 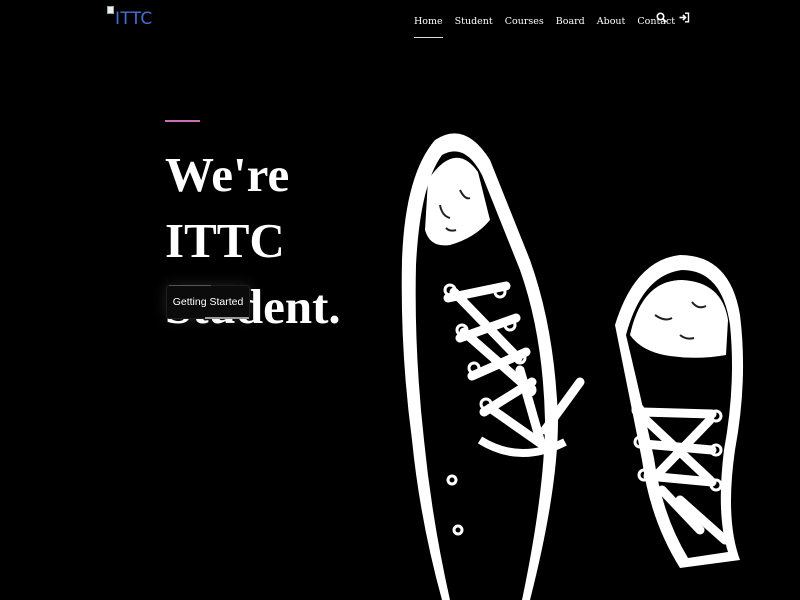 I want to click on hero-title-line-1: We're ITTC, so click(x=227, y=207).